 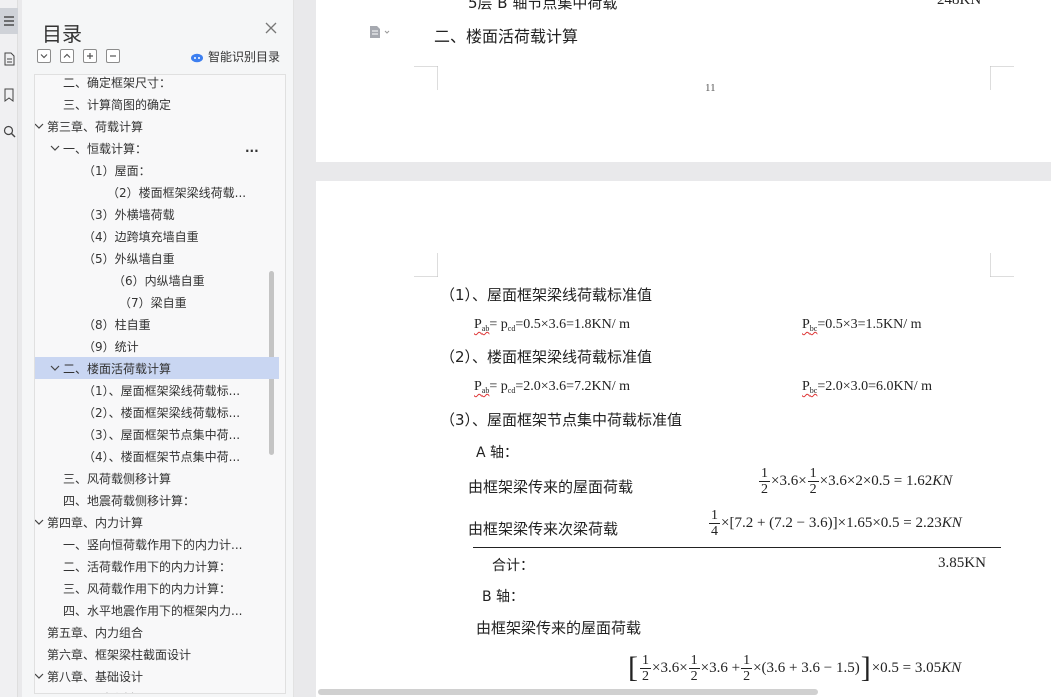 I want to click on search-icon, so click(x=9, y=131).